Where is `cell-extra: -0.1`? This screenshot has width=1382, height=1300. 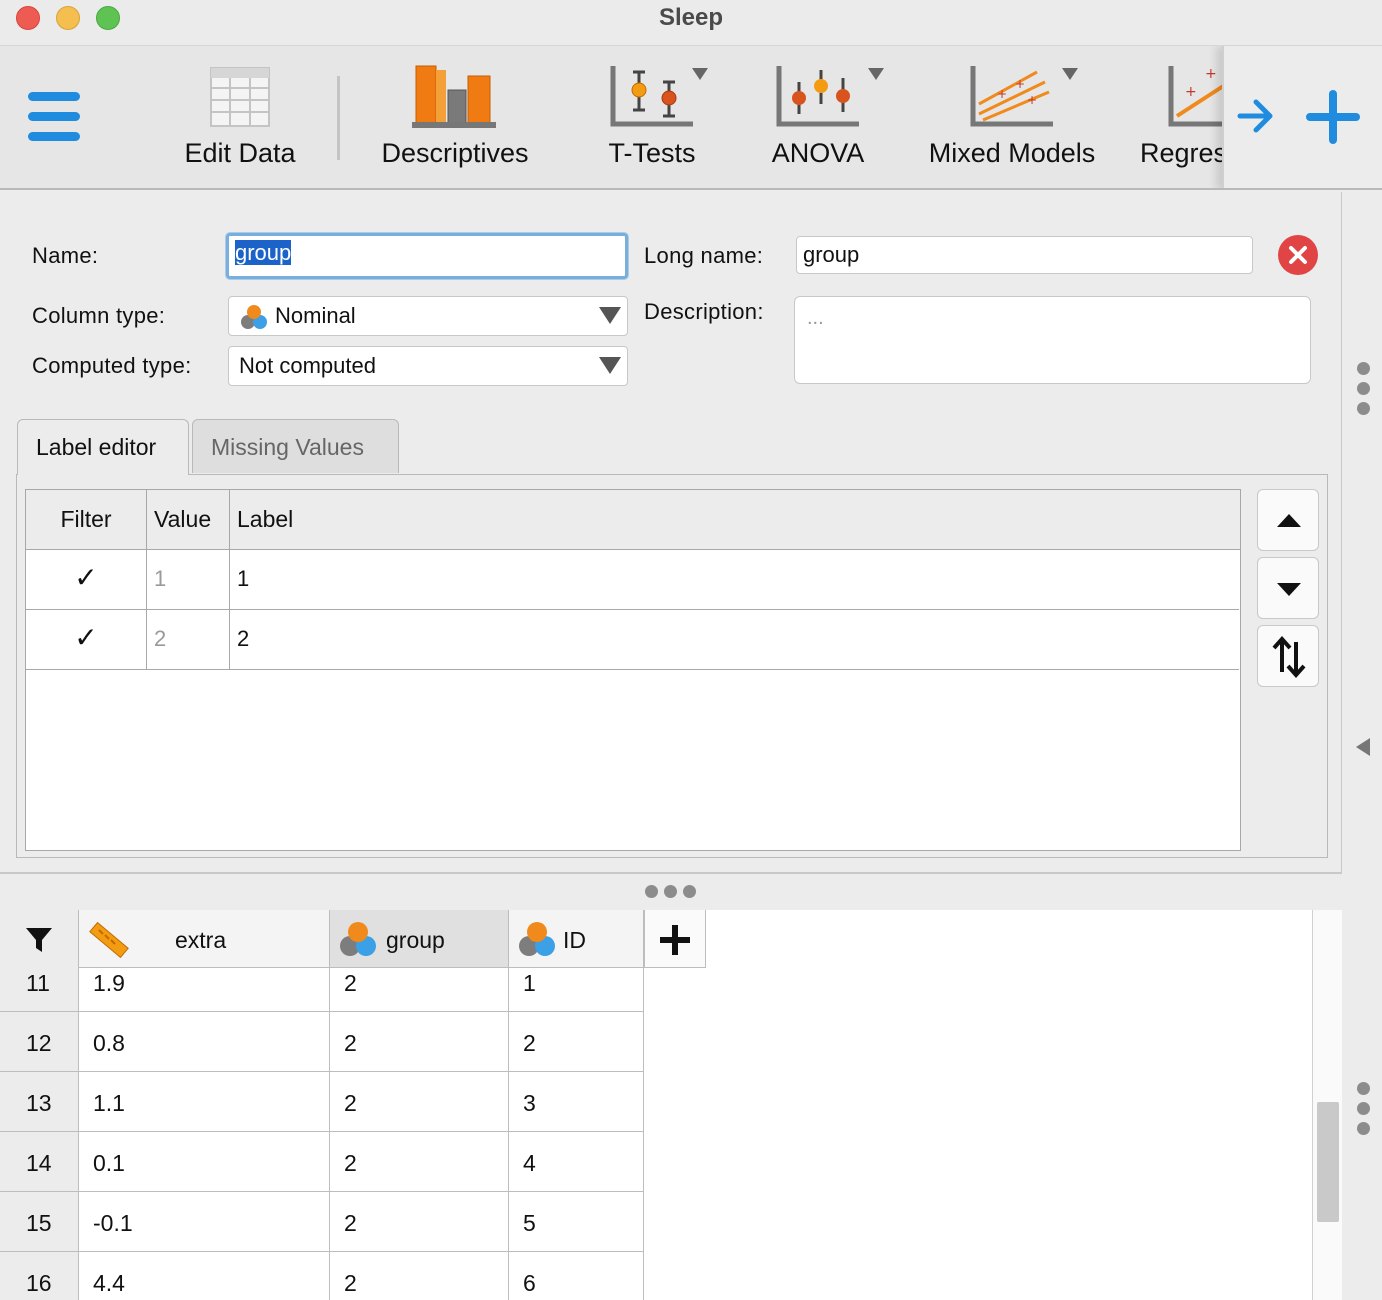
cell-extra: -0.1 is located at coordinates (204, 1222).